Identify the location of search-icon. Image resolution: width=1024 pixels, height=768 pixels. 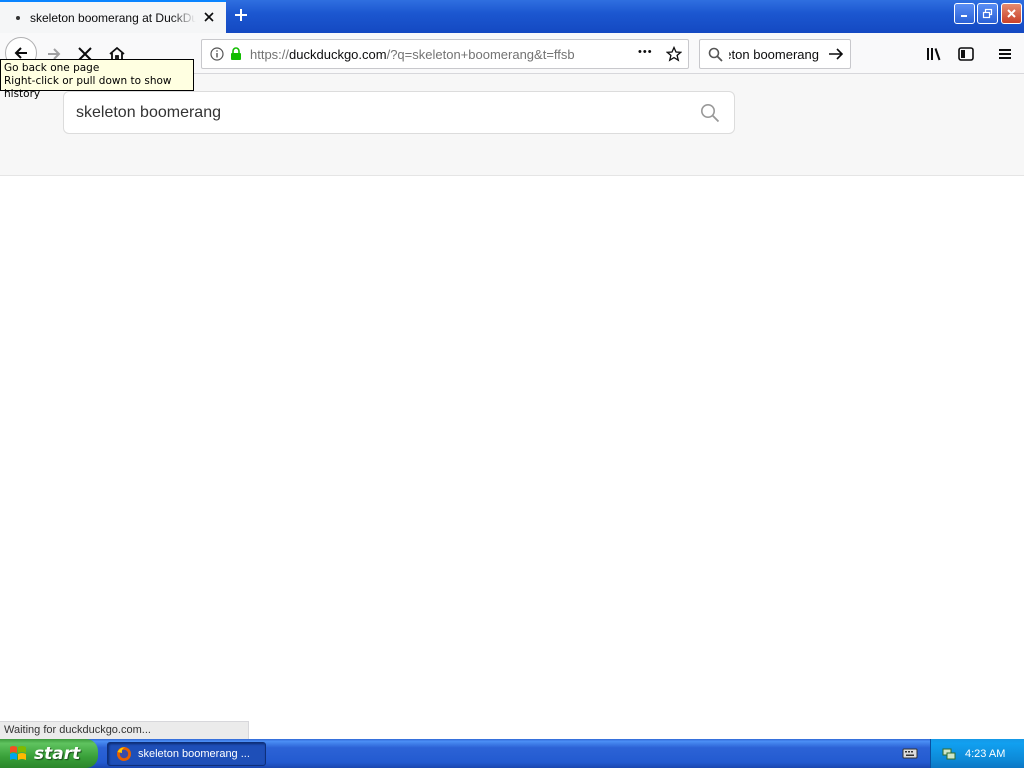
(715, 54).